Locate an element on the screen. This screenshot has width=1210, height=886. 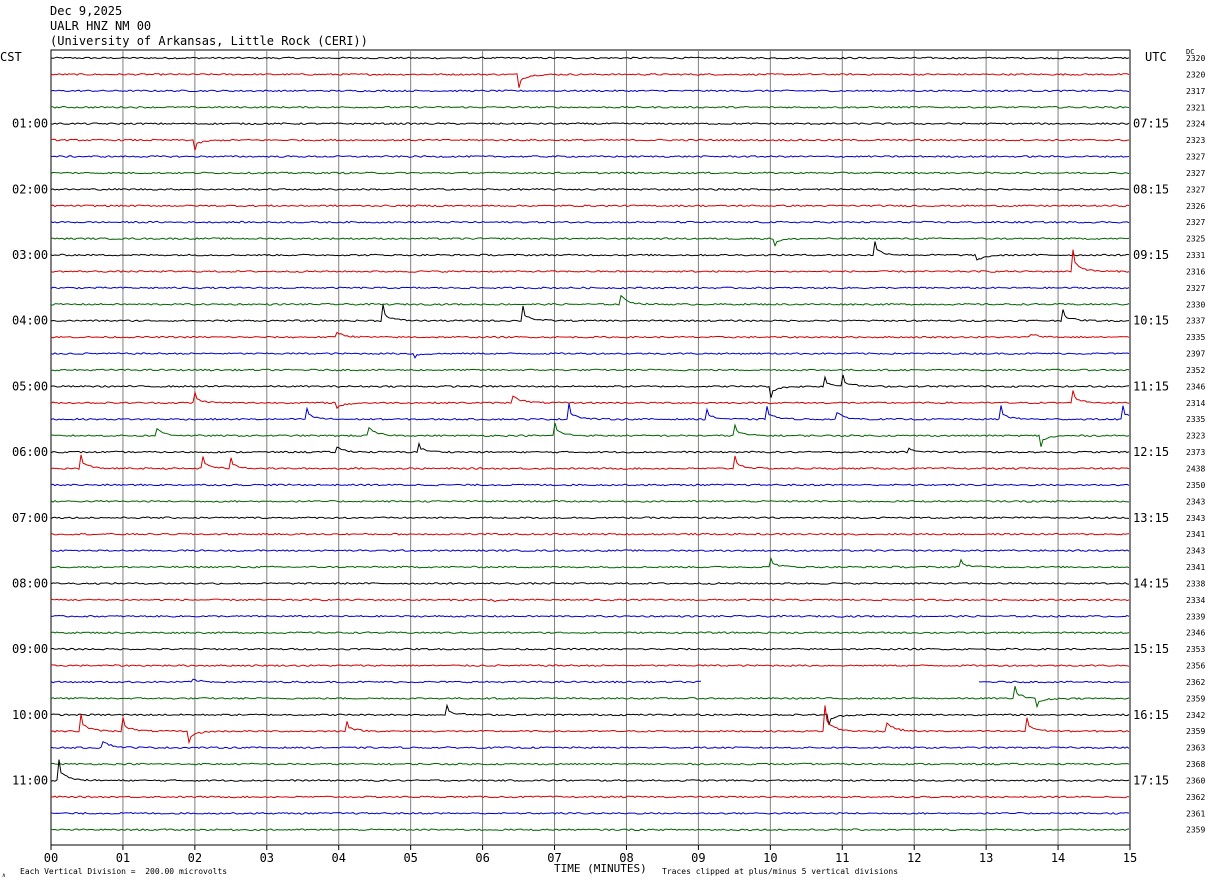
dc-value: 2324 is located at coordinates (1195, 124).